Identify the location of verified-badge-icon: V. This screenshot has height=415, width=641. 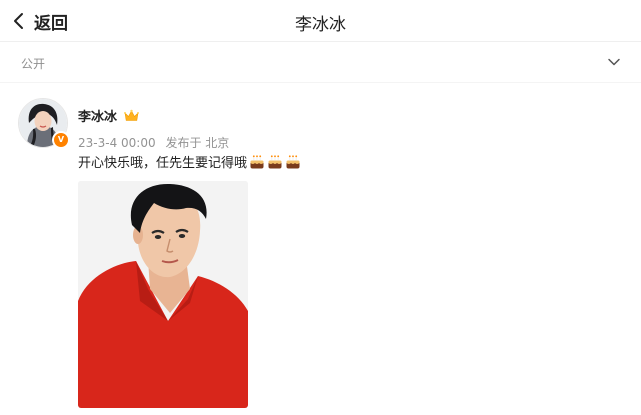
(61, 140).